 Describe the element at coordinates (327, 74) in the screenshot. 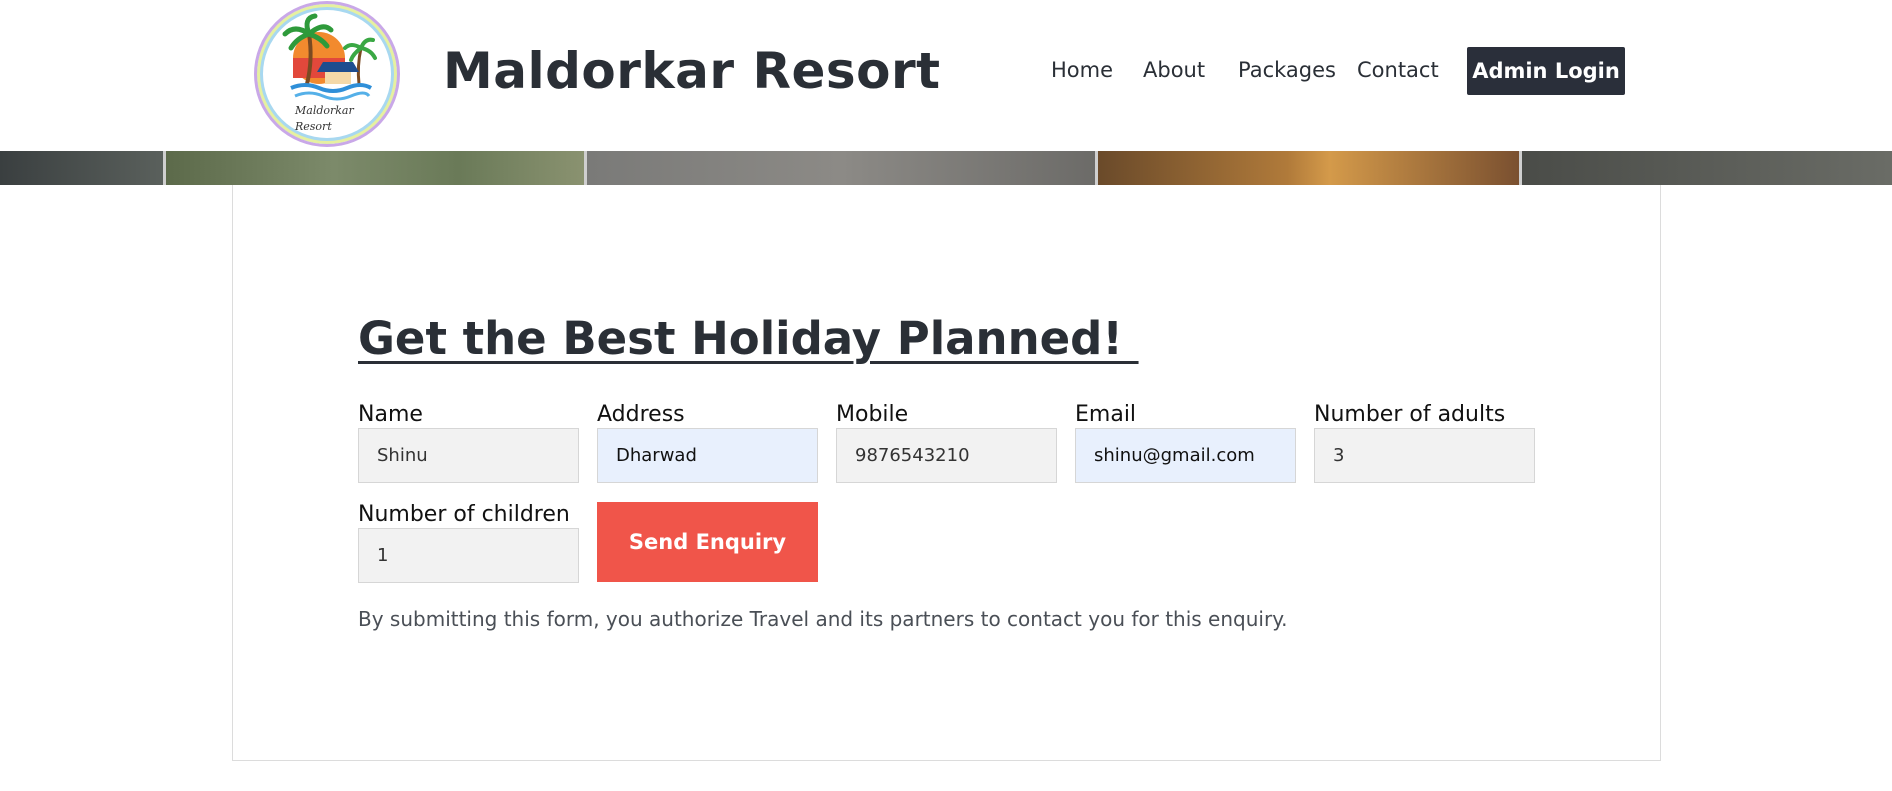

I see `resort-logo: Maldorkar Resort` at that location.